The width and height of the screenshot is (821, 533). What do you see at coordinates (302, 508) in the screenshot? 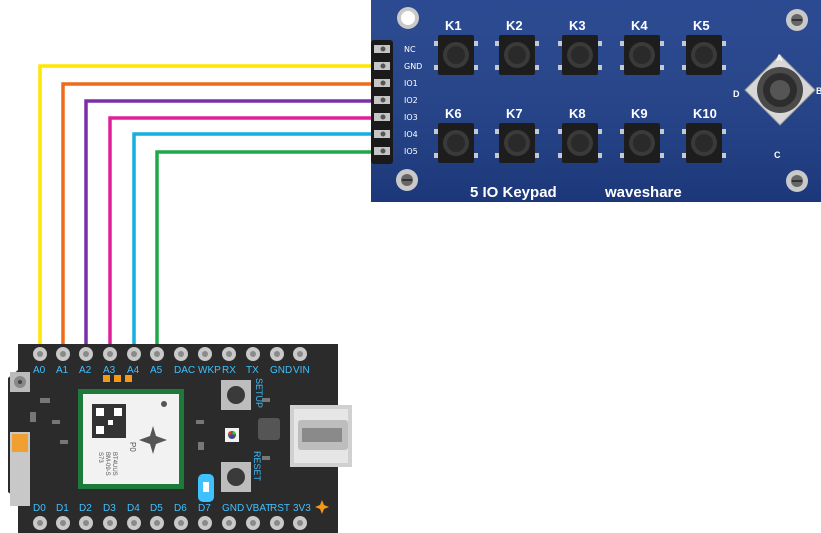
I see `pin-label: 3V3` at bounding box center [302, 508].